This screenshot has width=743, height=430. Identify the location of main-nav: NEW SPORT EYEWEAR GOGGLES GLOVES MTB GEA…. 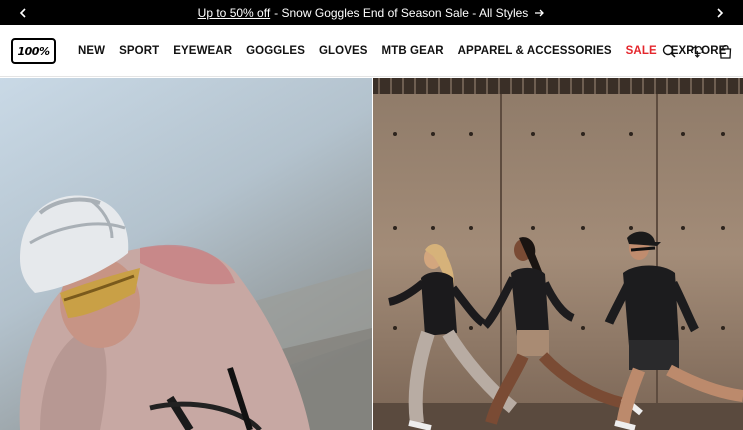
(402, 51).